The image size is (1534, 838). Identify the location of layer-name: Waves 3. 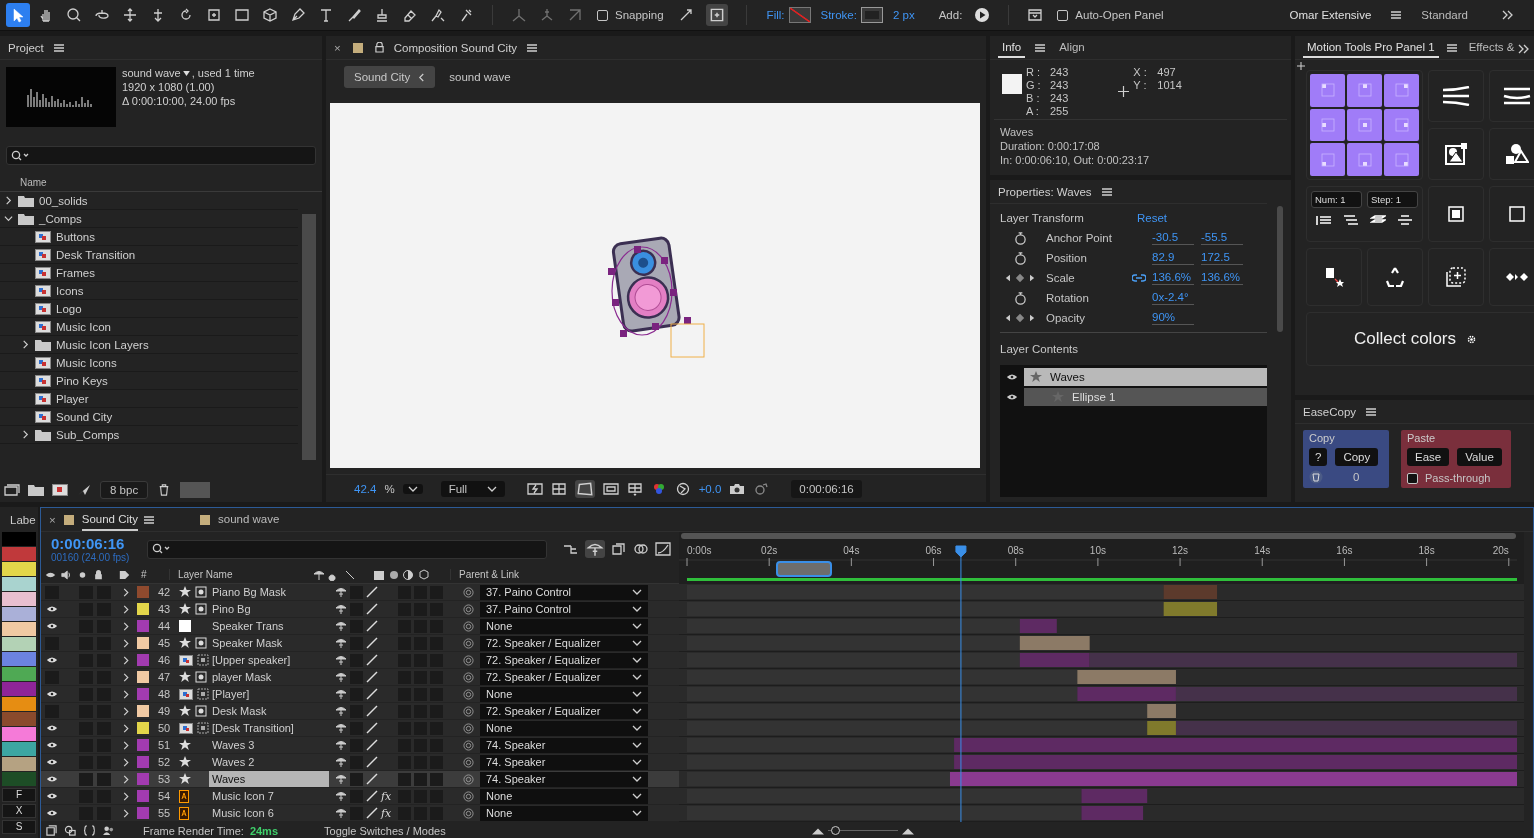
(269, 745).